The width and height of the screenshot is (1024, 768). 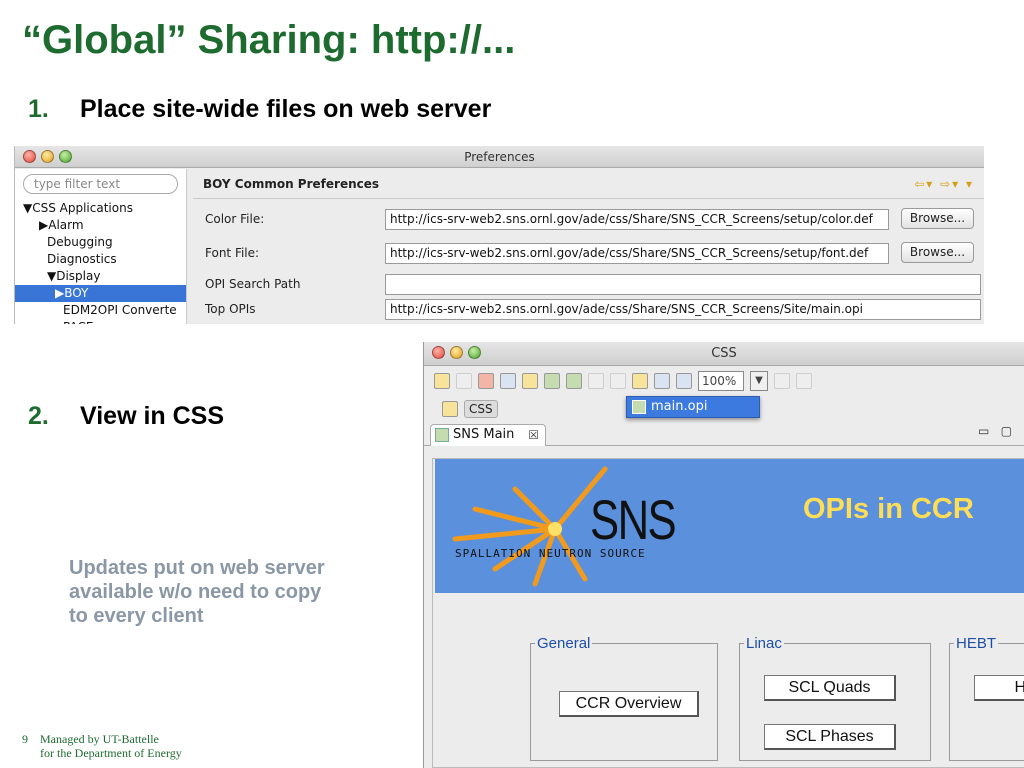 I want to click on preferences-title: Preferences, so click(x=499, y=157).